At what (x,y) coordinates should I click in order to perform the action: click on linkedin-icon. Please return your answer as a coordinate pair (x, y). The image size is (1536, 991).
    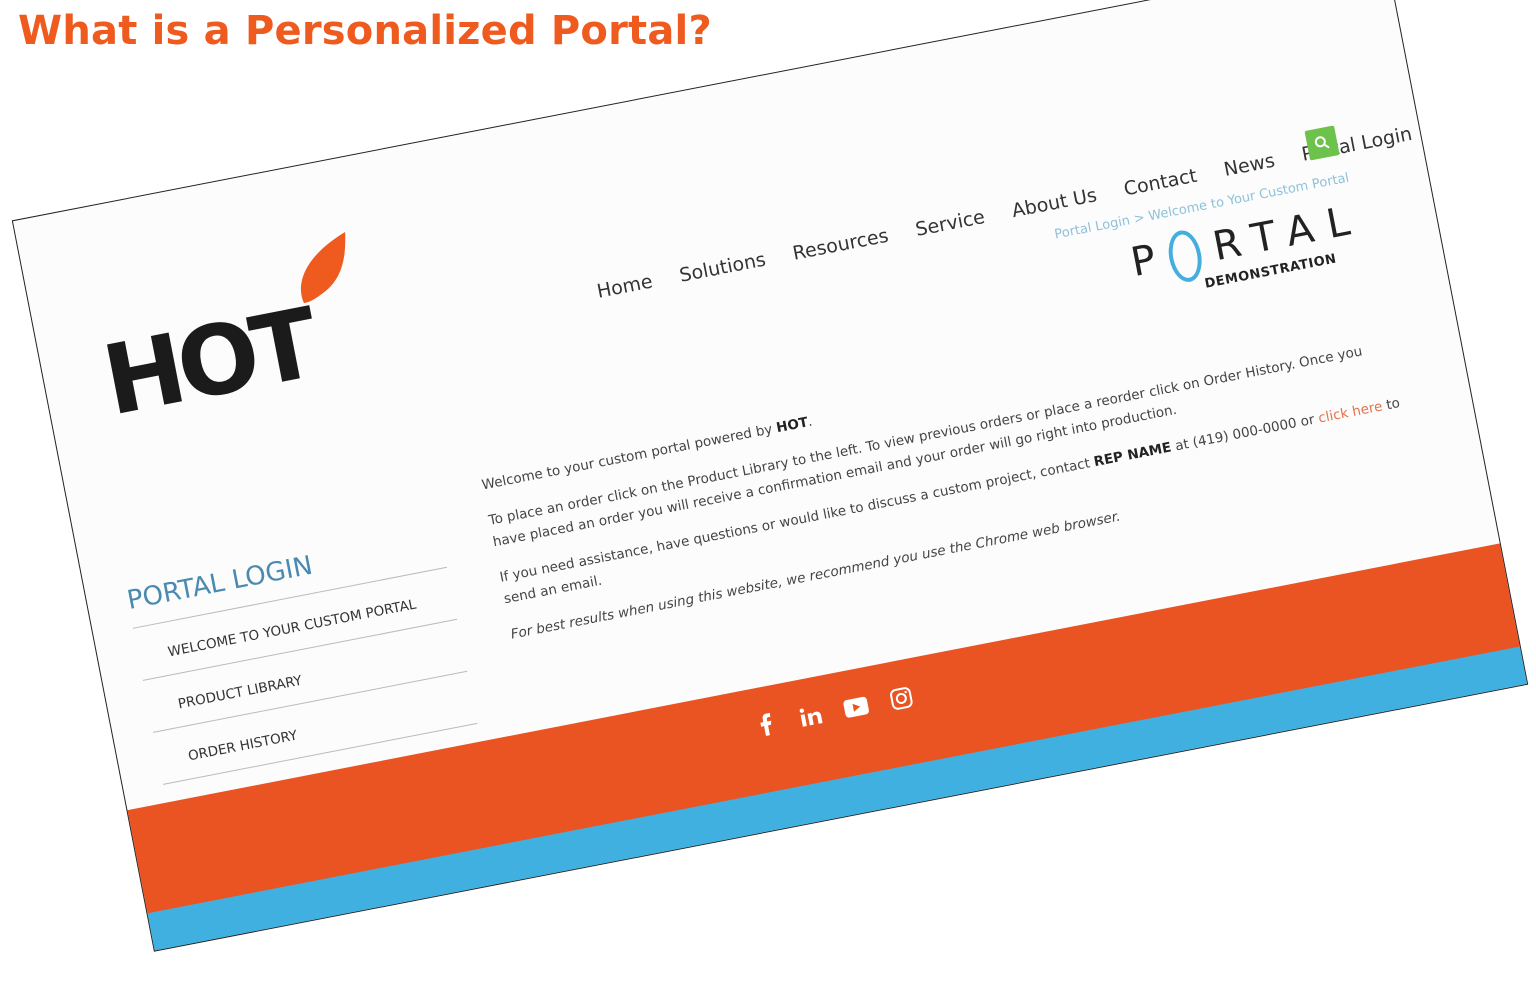
    Looking at the image, I should click on (811, 716).